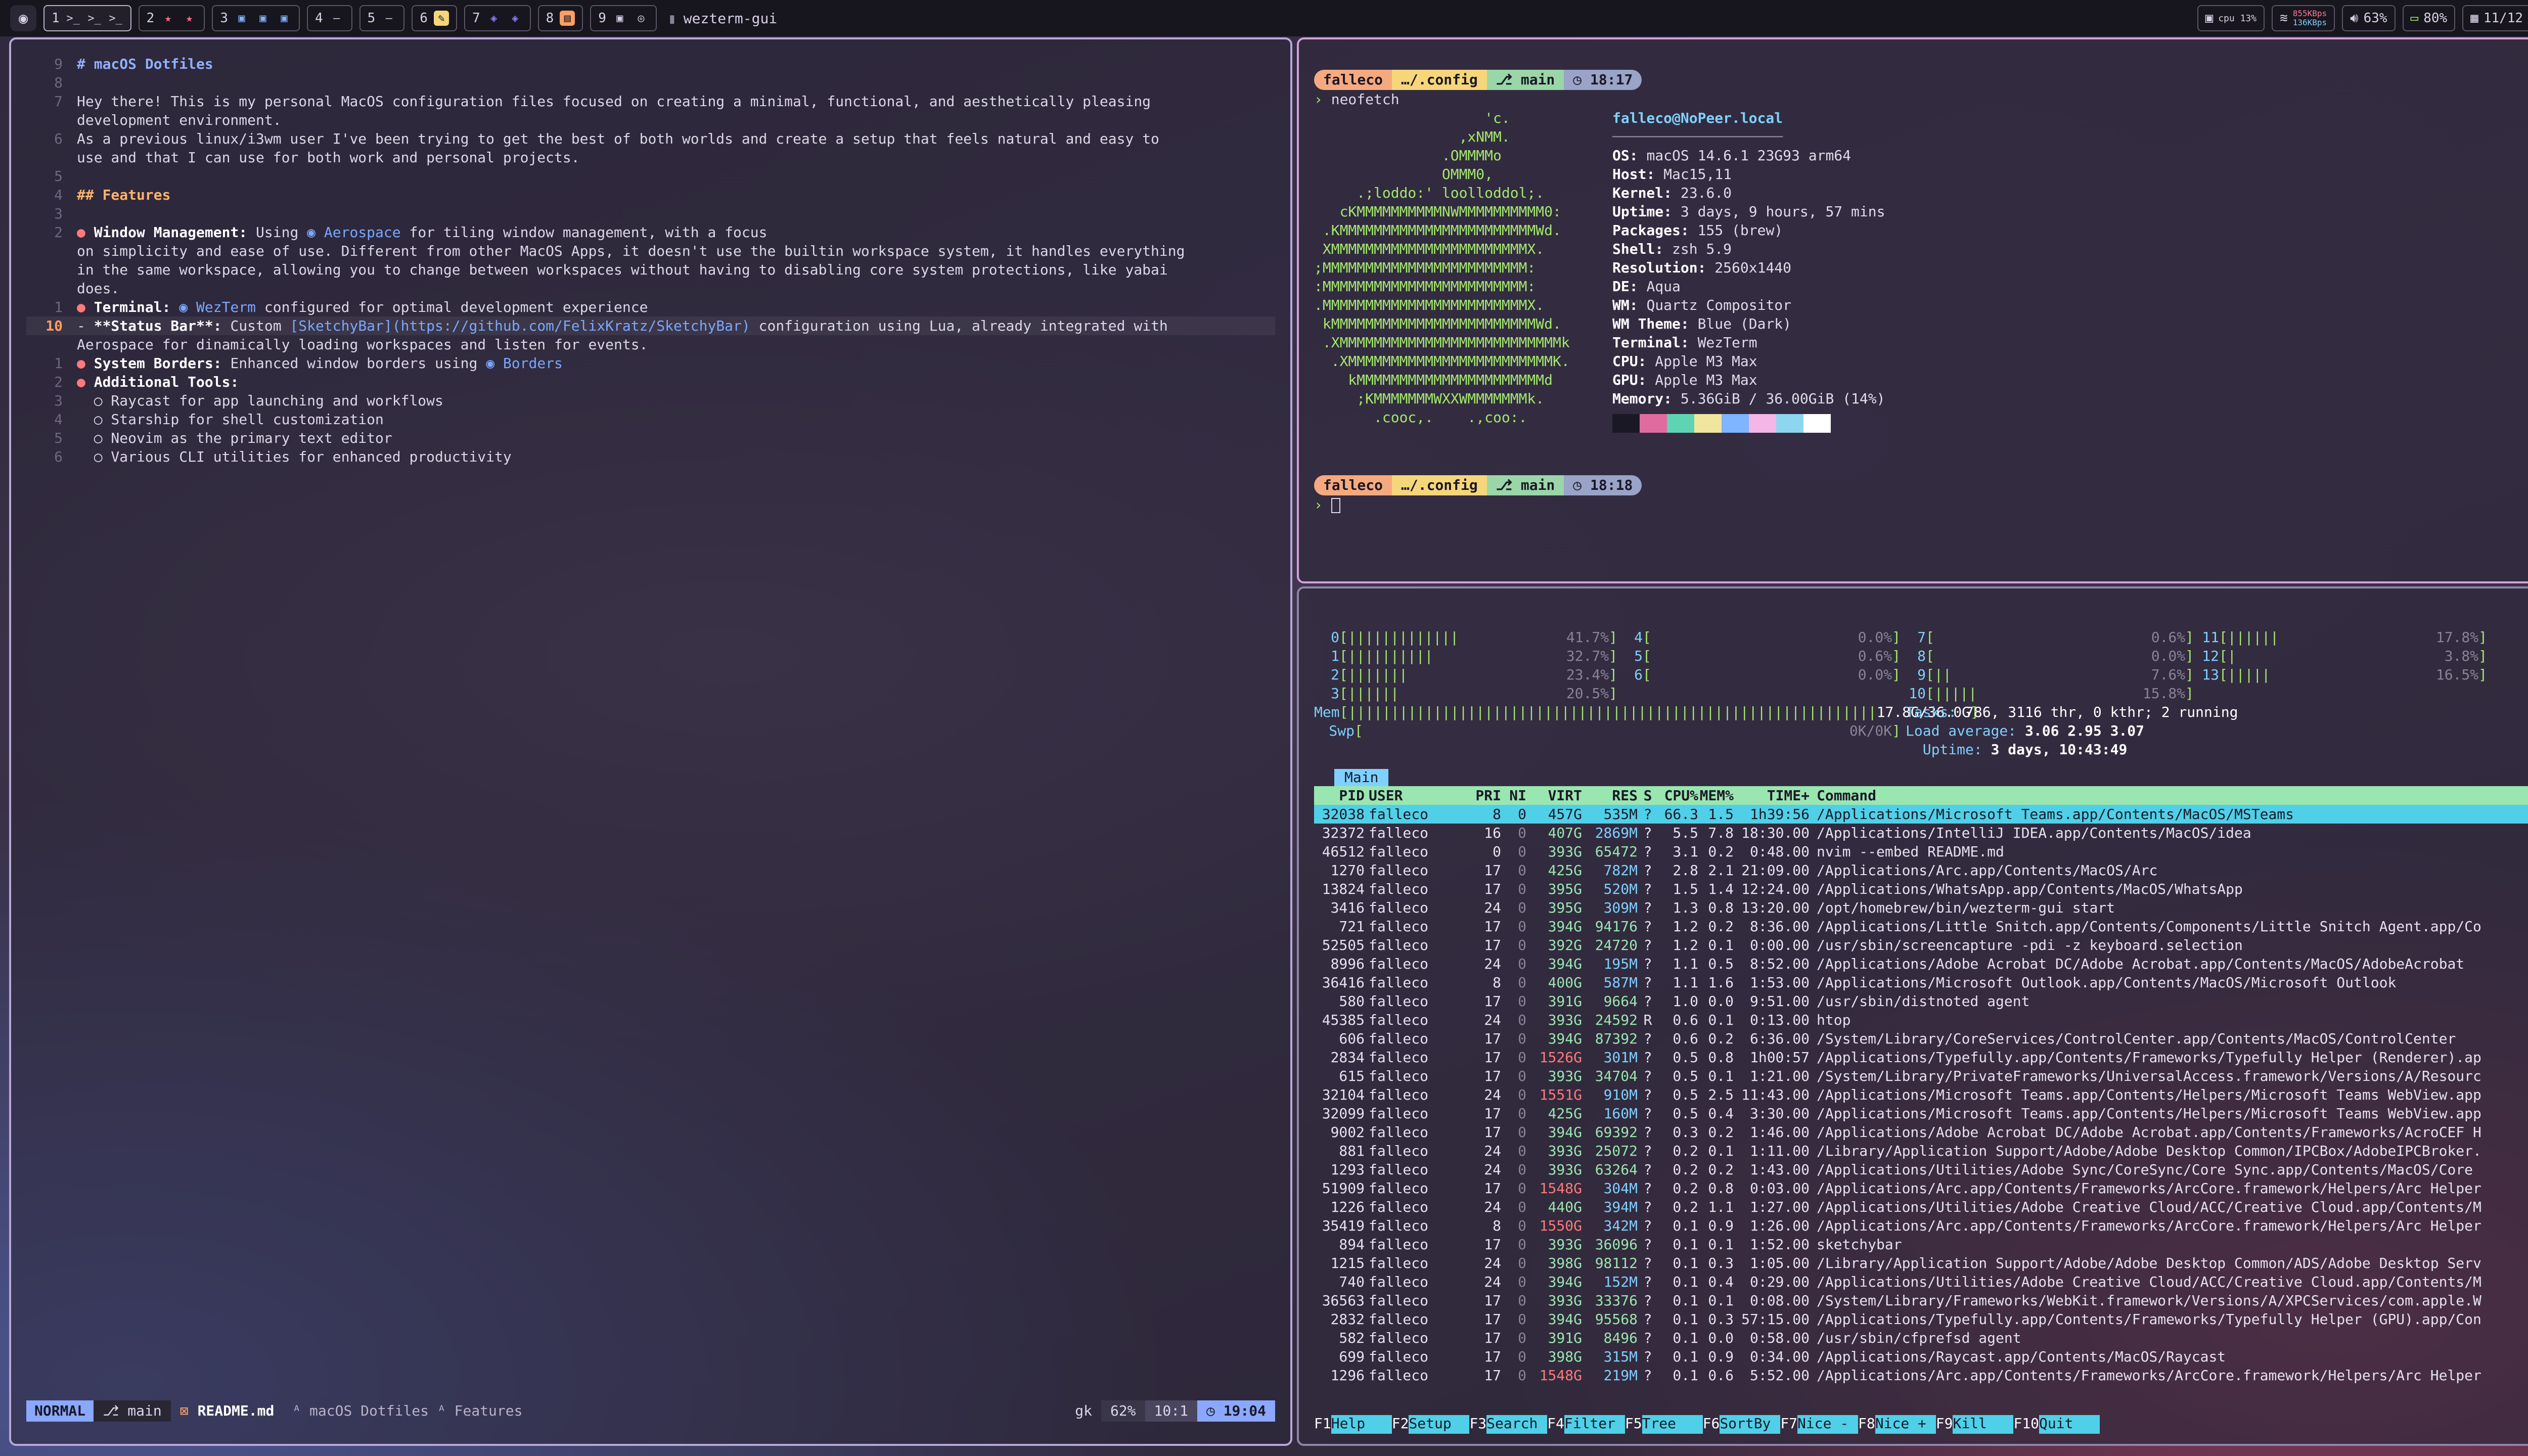  Describe the element at coordinates (2429, 18) in the screenshot. I see `battery-widget: ▭ 80%` at that location.